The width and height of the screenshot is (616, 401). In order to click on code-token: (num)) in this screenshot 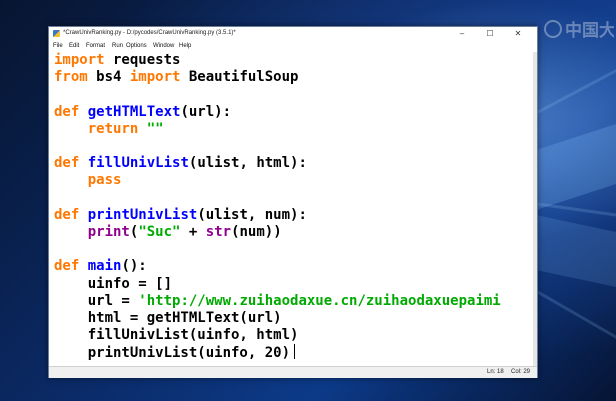, I will do `click(256, 232)`.